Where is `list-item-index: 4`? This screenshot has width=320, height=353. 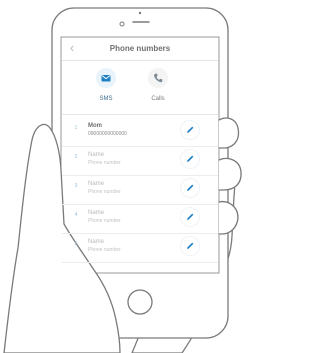 list-item-index: 4 is located at coordinates (76, 215).